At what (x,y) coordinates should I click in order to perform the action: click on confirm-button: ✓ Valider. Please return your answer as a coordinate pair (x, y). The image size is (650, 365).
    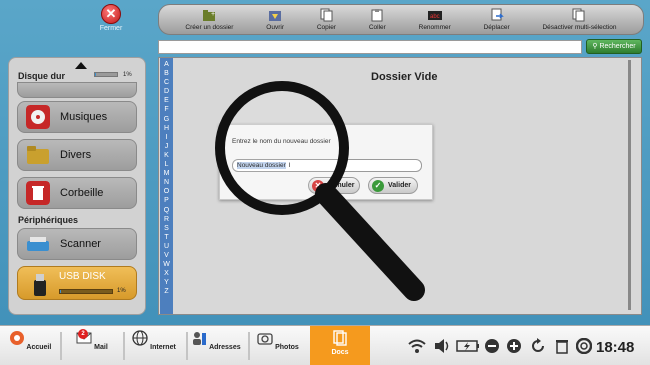
    Looking at the image, I should click on (393, 185).